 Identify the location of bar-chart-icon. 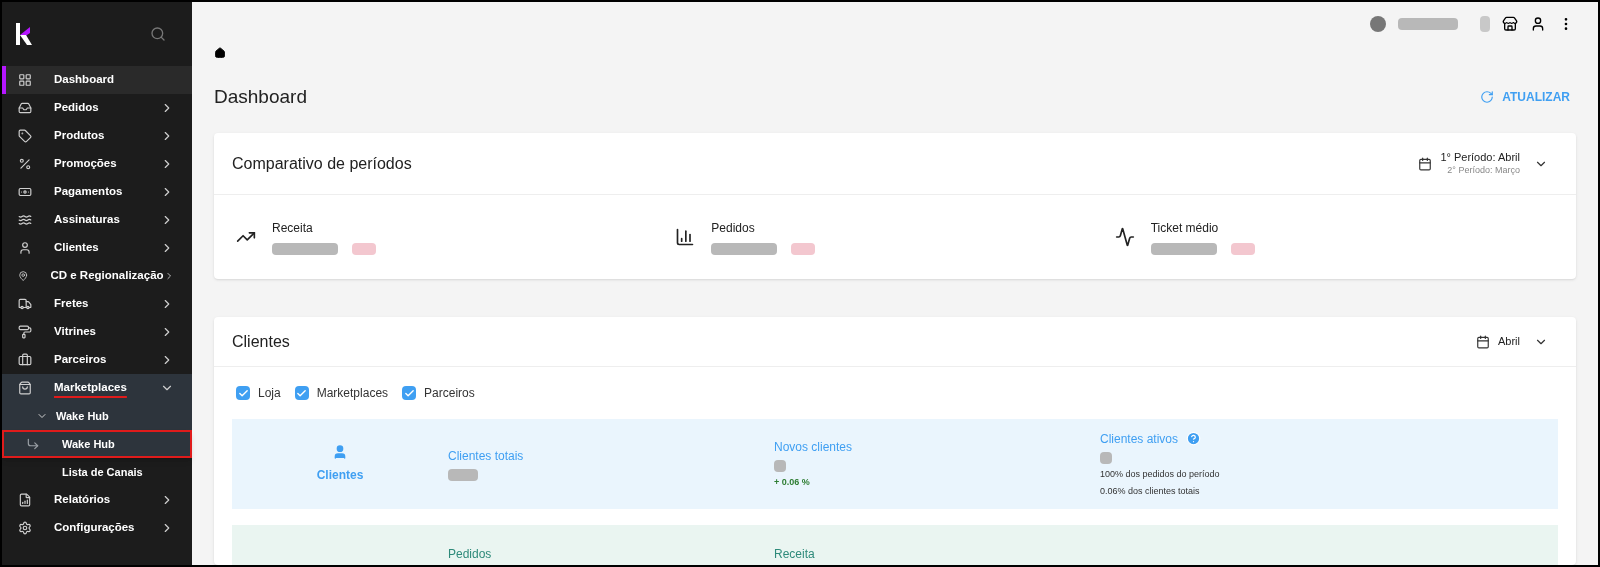
(685, 237).